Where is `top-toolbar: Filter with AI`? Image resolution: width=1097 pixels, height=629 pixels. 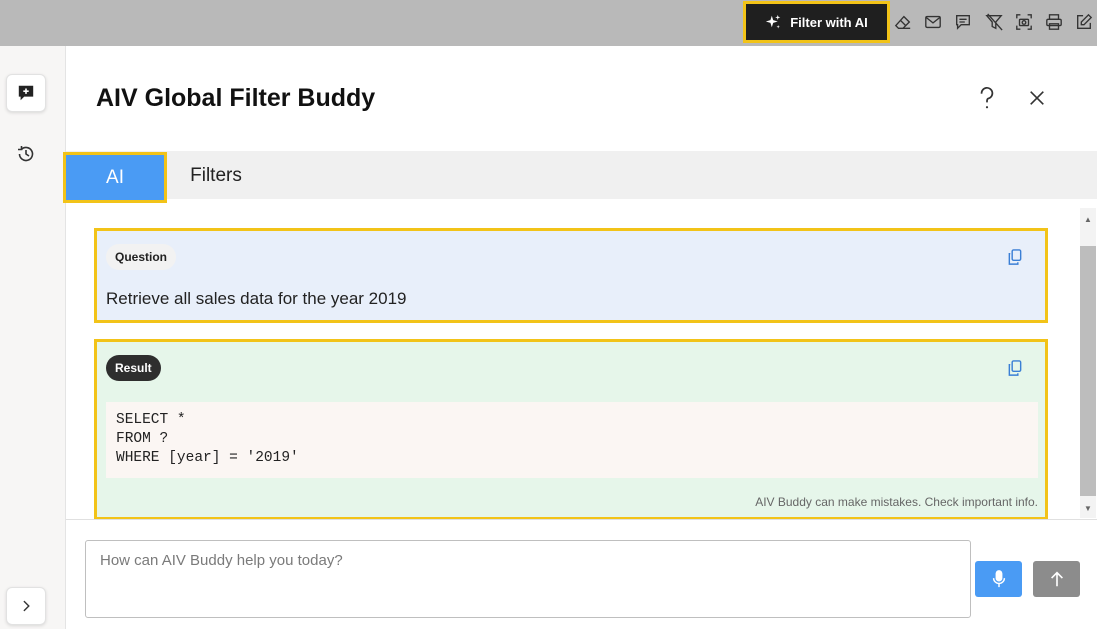
top-toolbar: Filter with AI is located at coordinates (548, 23).